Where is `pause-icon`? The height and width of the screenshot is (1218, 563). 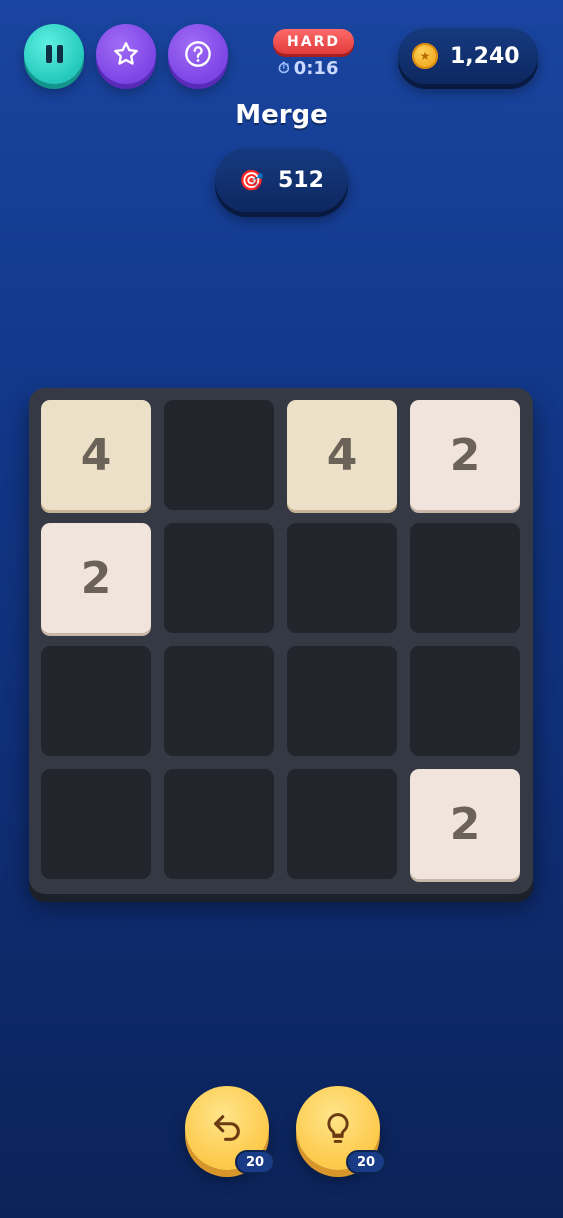
pause-icon is located at coordinates (54, 54).